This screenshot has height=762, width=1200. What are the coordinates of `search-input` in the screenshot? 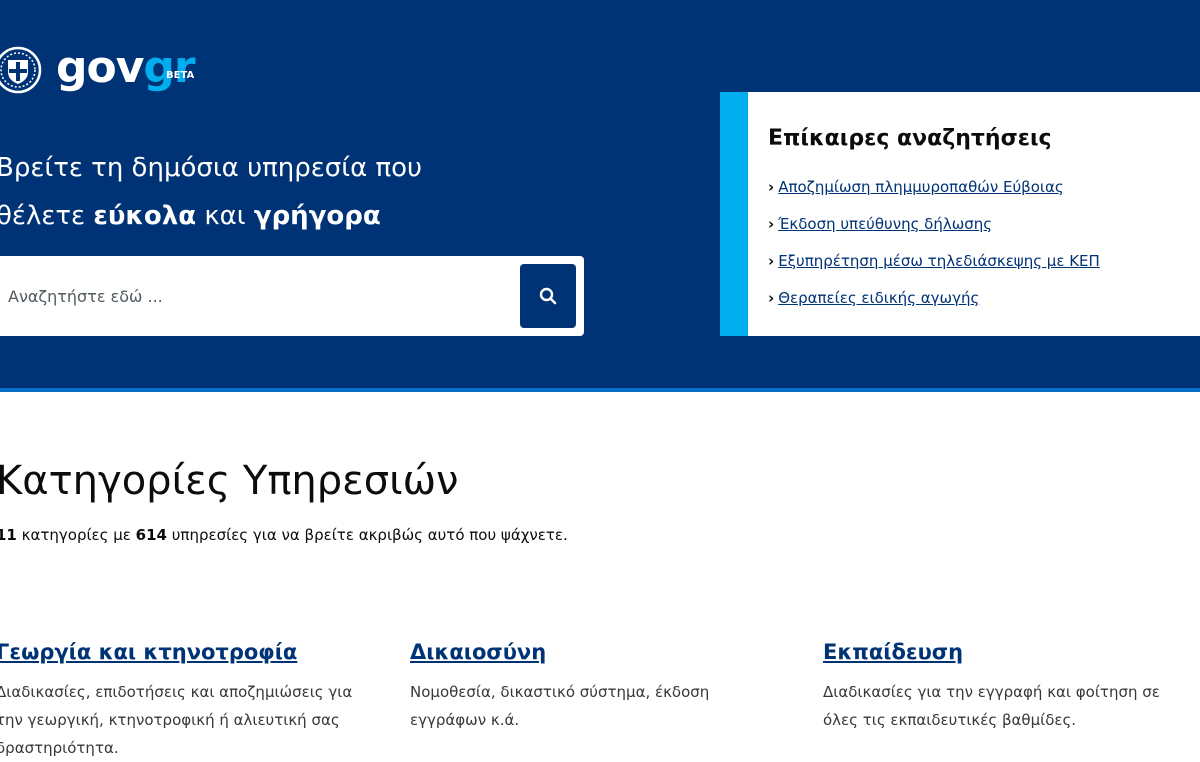 It's located at (256, 296).